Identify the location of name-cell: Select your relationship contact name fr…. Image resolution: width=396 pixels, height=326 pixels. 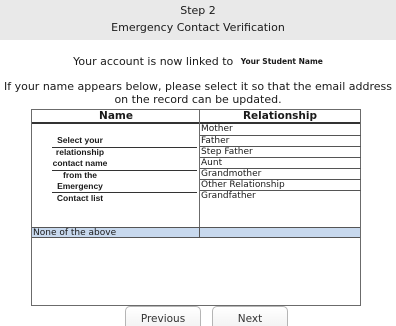
(115, 176).